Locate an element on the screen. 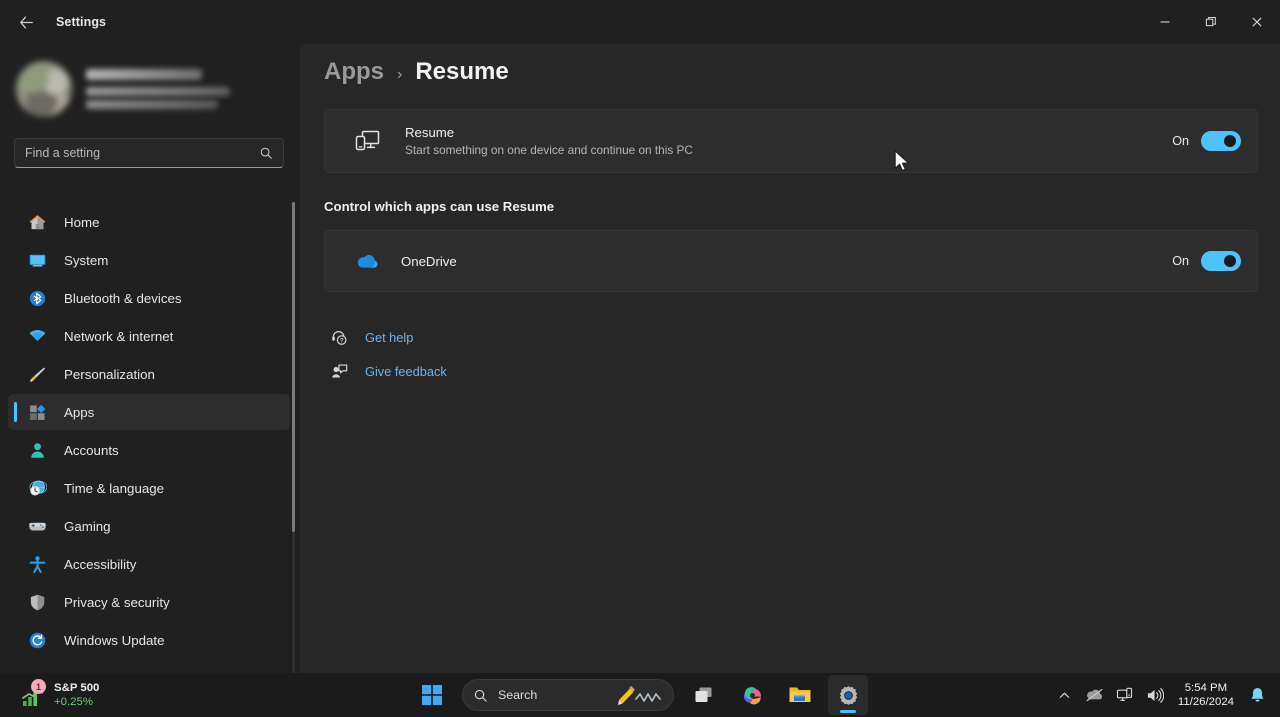 This screenshot has height=717, width=1280. account-profile is located at coordinates (150, 83).